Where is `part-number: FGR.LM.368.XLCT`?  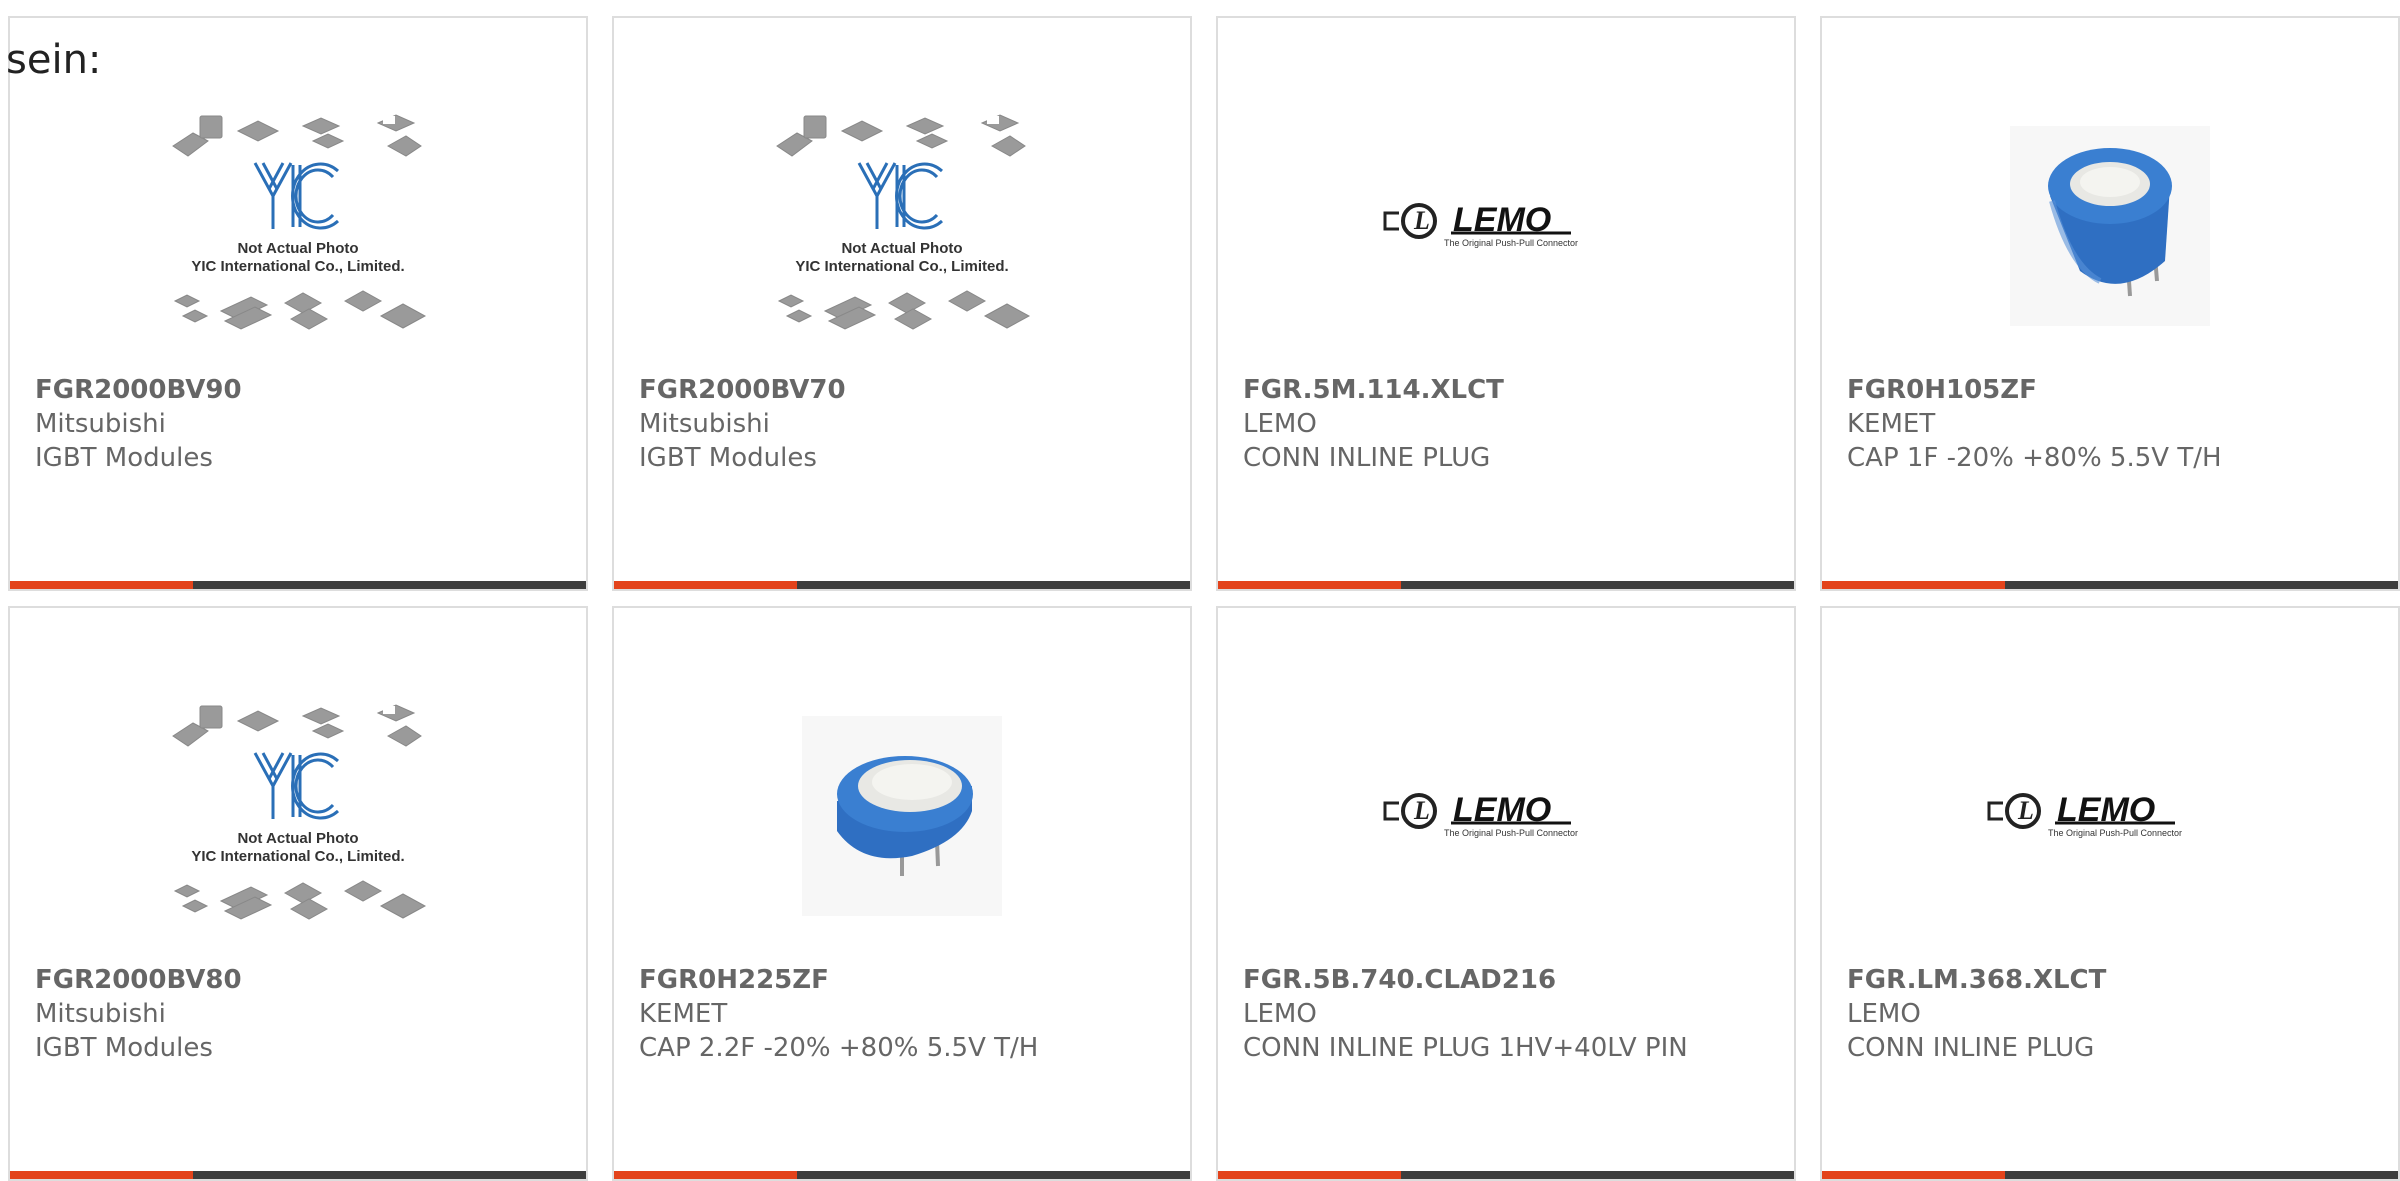 part-number: FGR.LM.368.XLCT is located at coordinates (2112, 980).